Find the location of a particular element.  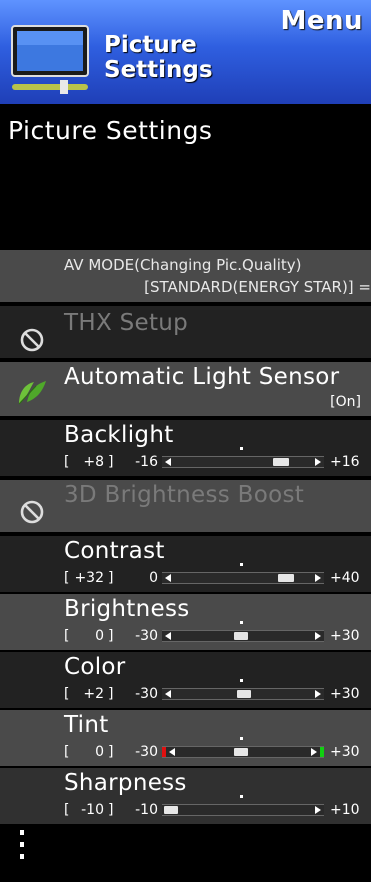

sharpness-value: -10 is located at coordinates (92, 810).